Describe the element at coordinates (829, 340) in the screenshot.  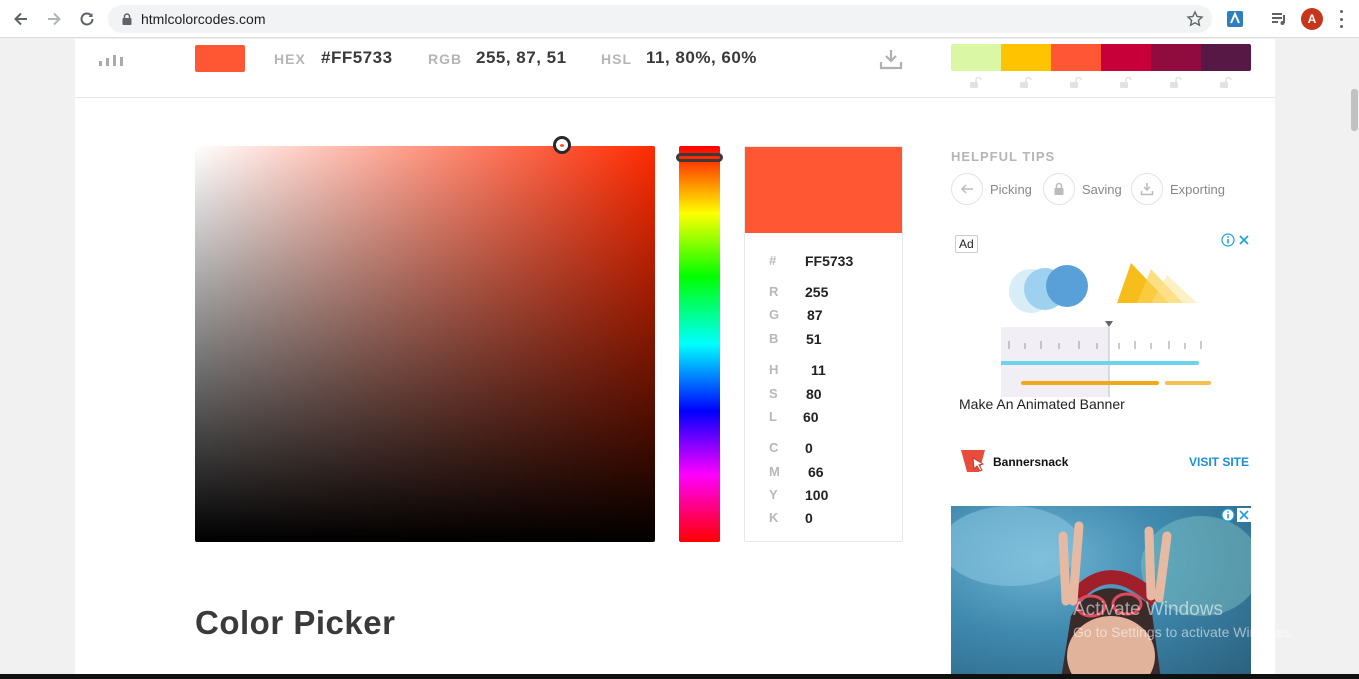
I see `value-row-b: B 51` at that location.